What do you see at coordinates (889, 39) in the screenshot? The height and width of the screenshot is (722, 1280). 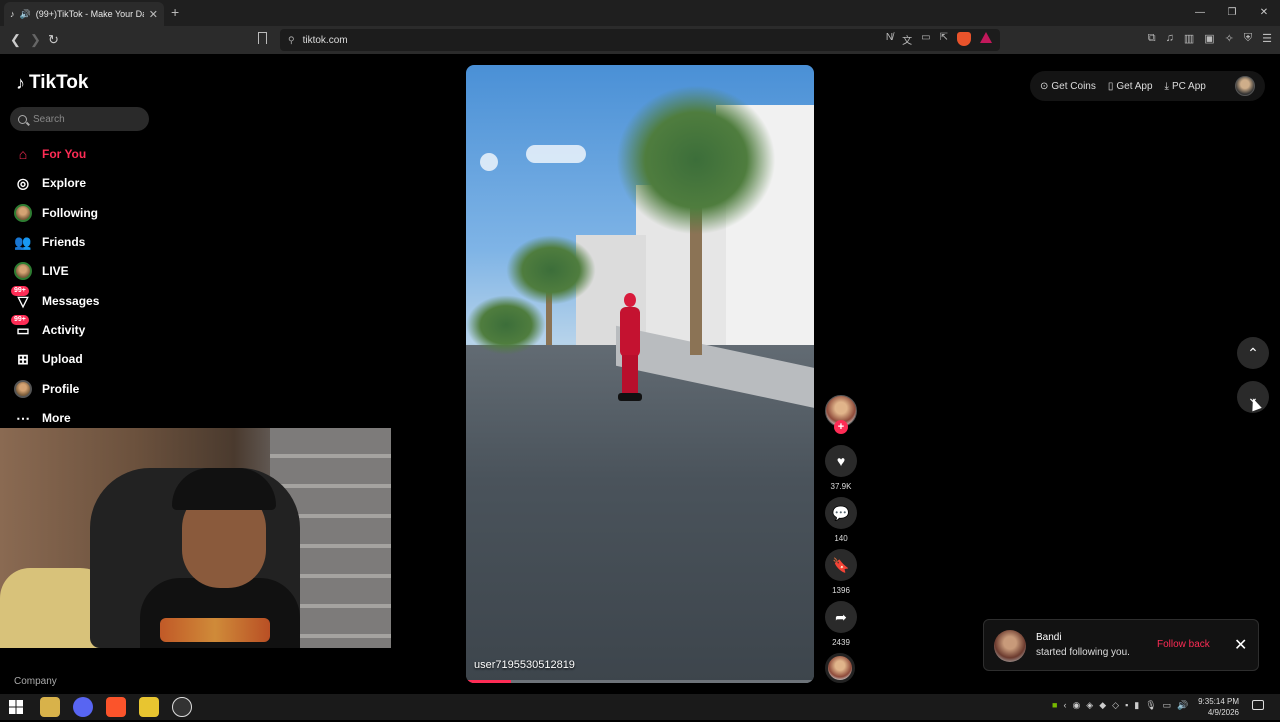 I see `reader-mode-icon: N̸` at bounding box center [889, 39].